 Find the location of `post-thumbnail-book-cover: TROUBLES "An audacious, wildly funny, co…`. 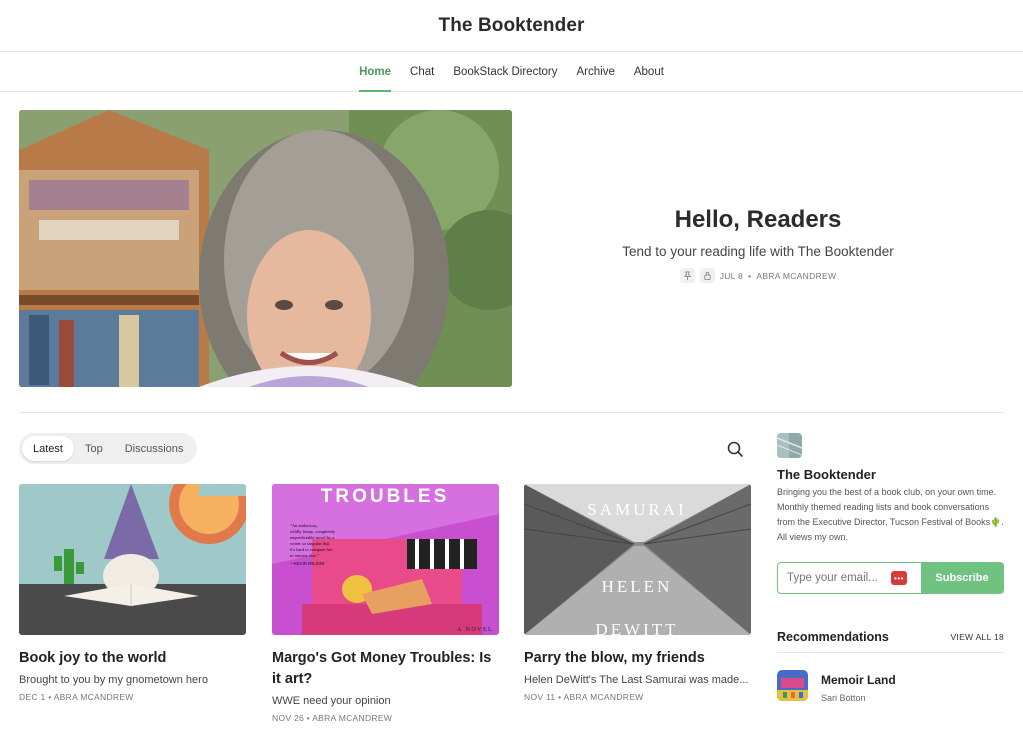

post-thumbnail-book-cover: TROUBLES "An audacious, wildly funny, co… is located at coordinates (385, 559).